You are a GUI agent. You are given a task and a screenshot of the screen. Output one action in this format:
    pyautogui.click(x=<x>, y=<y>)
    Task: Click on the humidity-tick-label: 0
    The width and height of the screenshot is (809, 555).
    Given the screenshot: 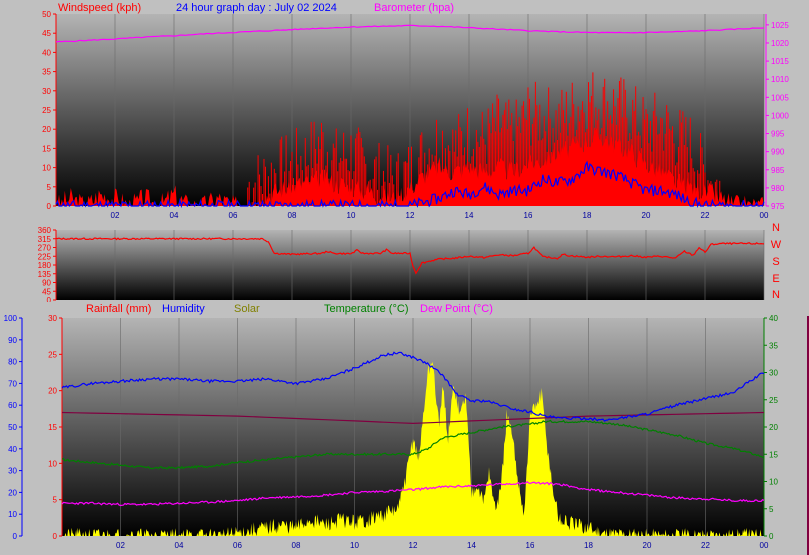 What is the action you would take?
    pyautogui.click(x=15, y=536)
    